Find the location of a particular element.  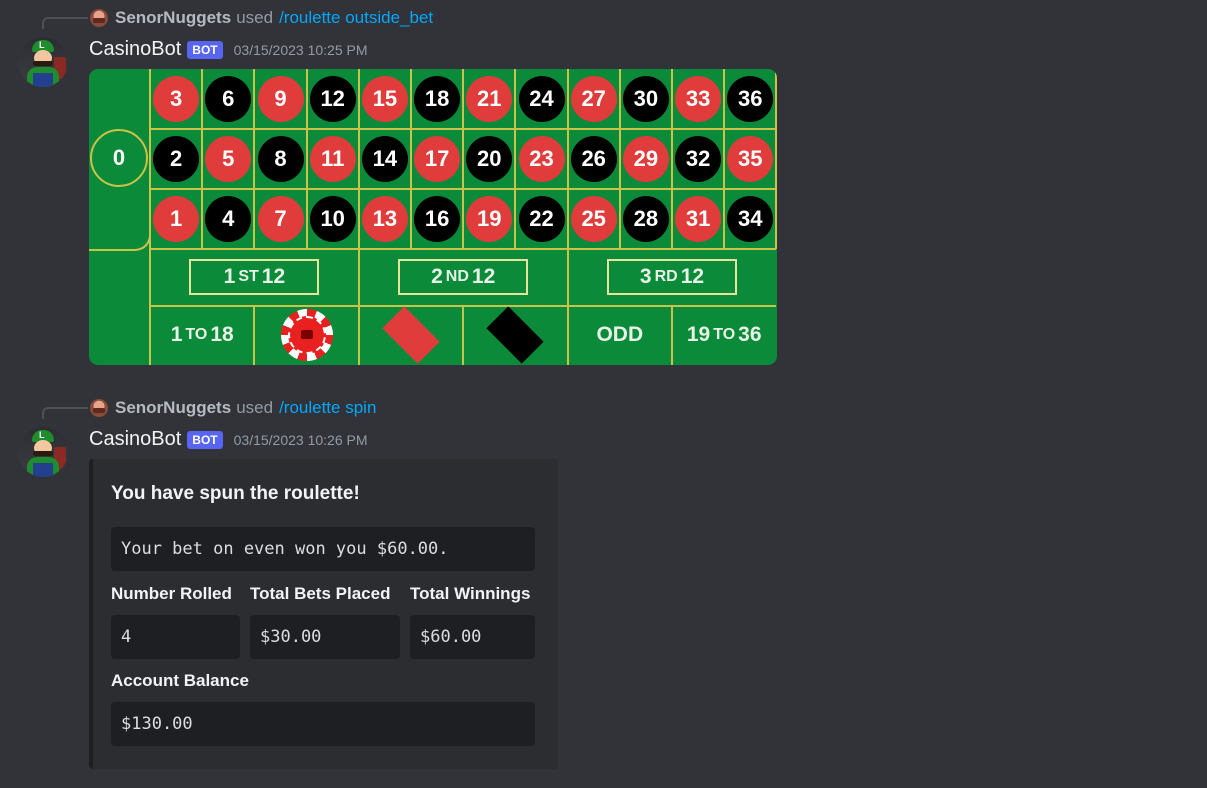

result-text: Your bet on even won you $60.00. is located at coordinates (323, 549).